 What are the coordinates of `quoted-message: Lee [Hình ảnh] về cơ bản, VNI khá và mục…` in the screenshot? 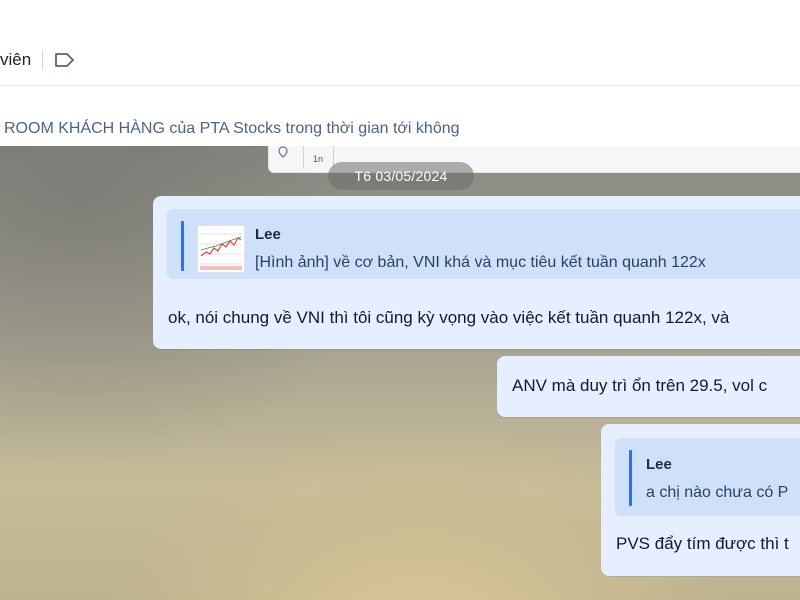 It's located at (483, 244).